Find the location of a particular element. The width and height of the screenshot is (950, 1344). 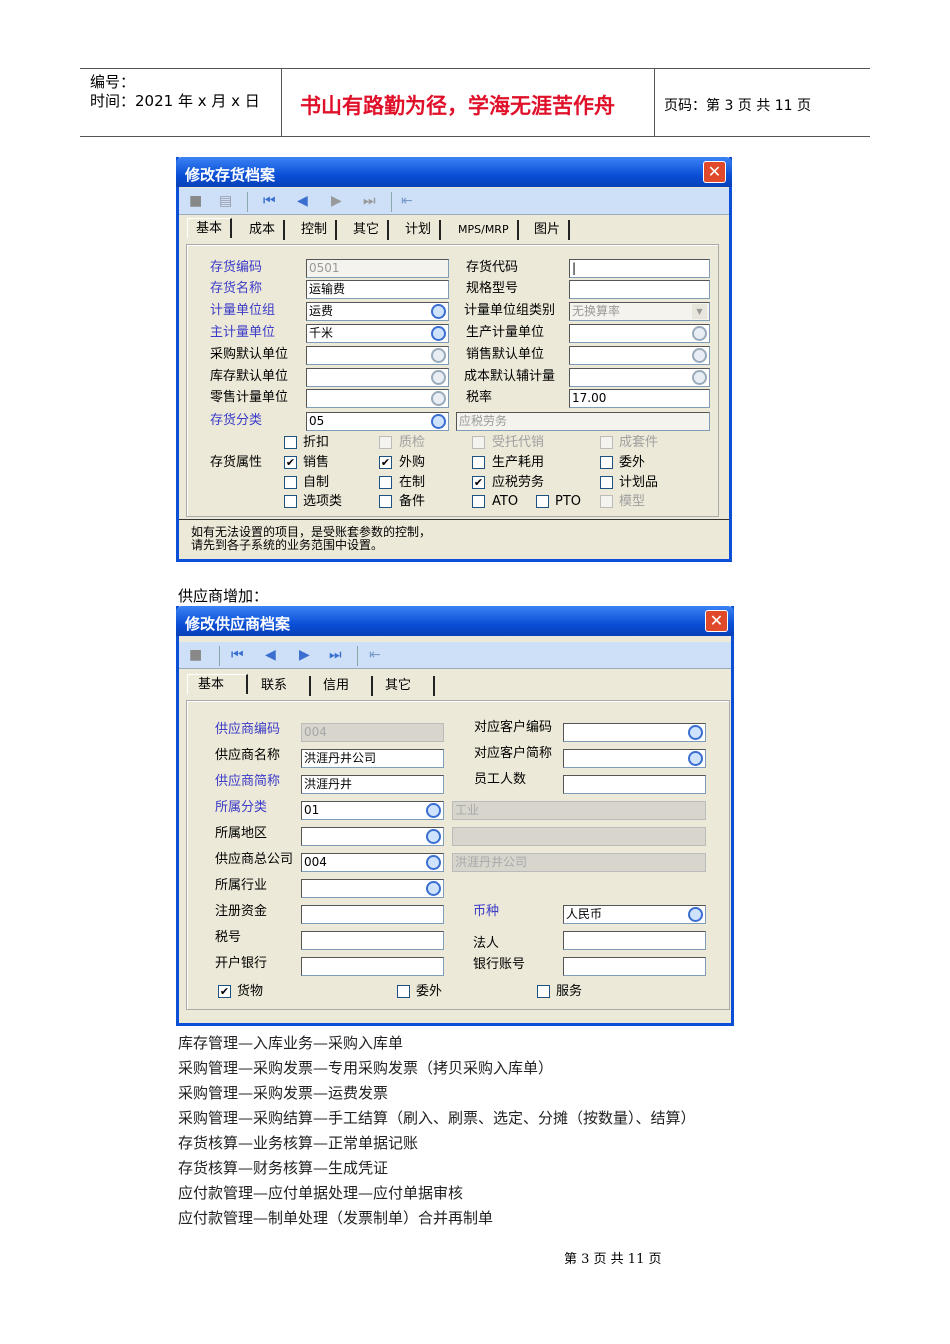

text-field: 17.00 is located at coordinates (639, 398).